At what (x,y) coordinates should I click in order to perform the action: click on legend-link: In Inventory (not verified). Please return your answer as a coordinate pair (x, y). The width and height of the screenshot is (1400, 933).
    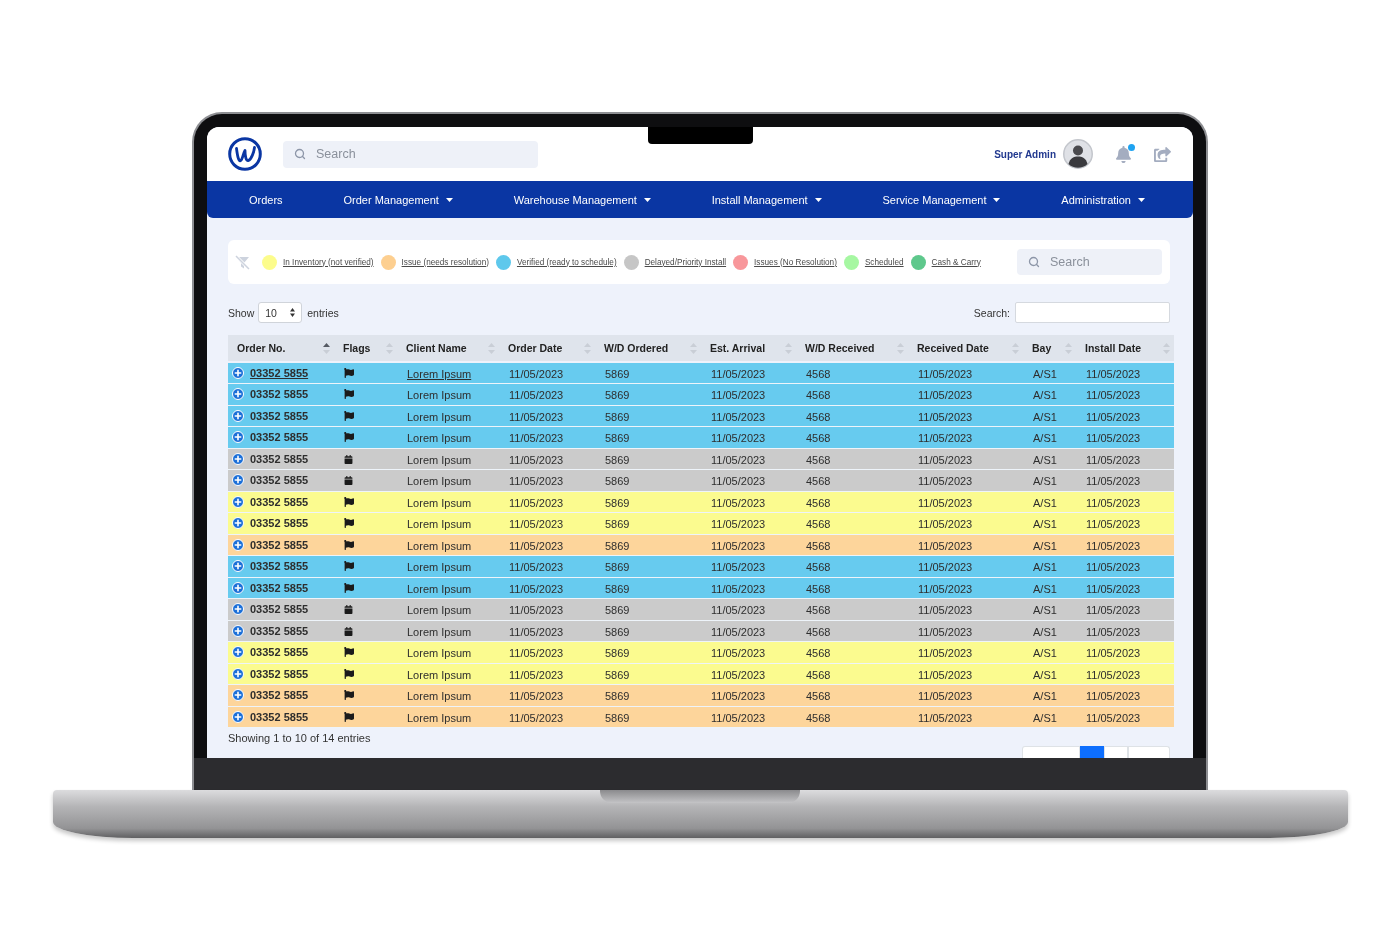
    Looking at the image, I should click on (328, 262).